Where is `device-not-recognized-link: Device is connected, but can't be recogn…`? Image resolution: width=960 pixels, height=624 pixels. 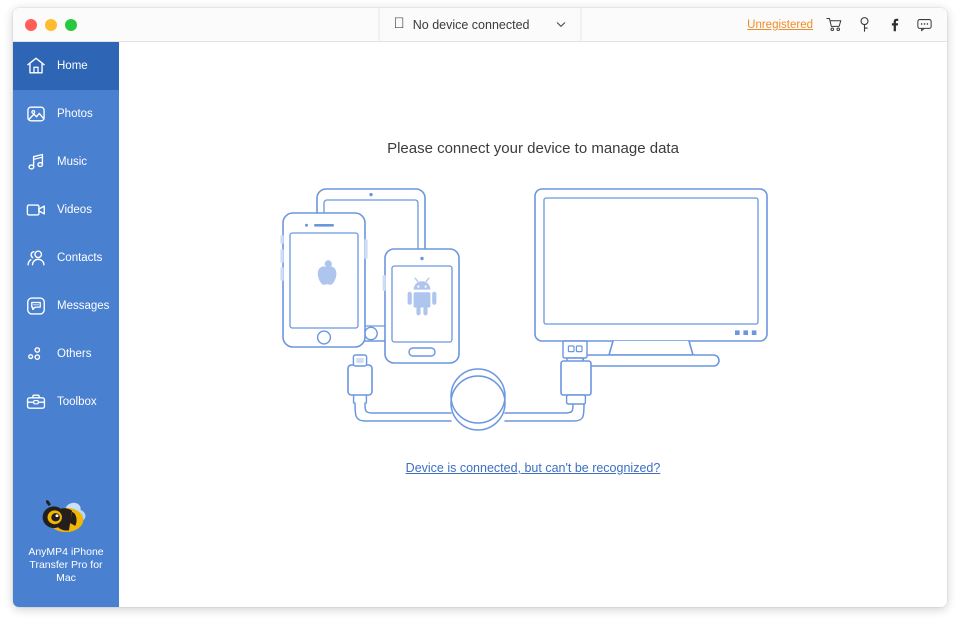 device-not-recognized-link: Device is connected, but can't be recogn… is located at coordinates (533, 468).